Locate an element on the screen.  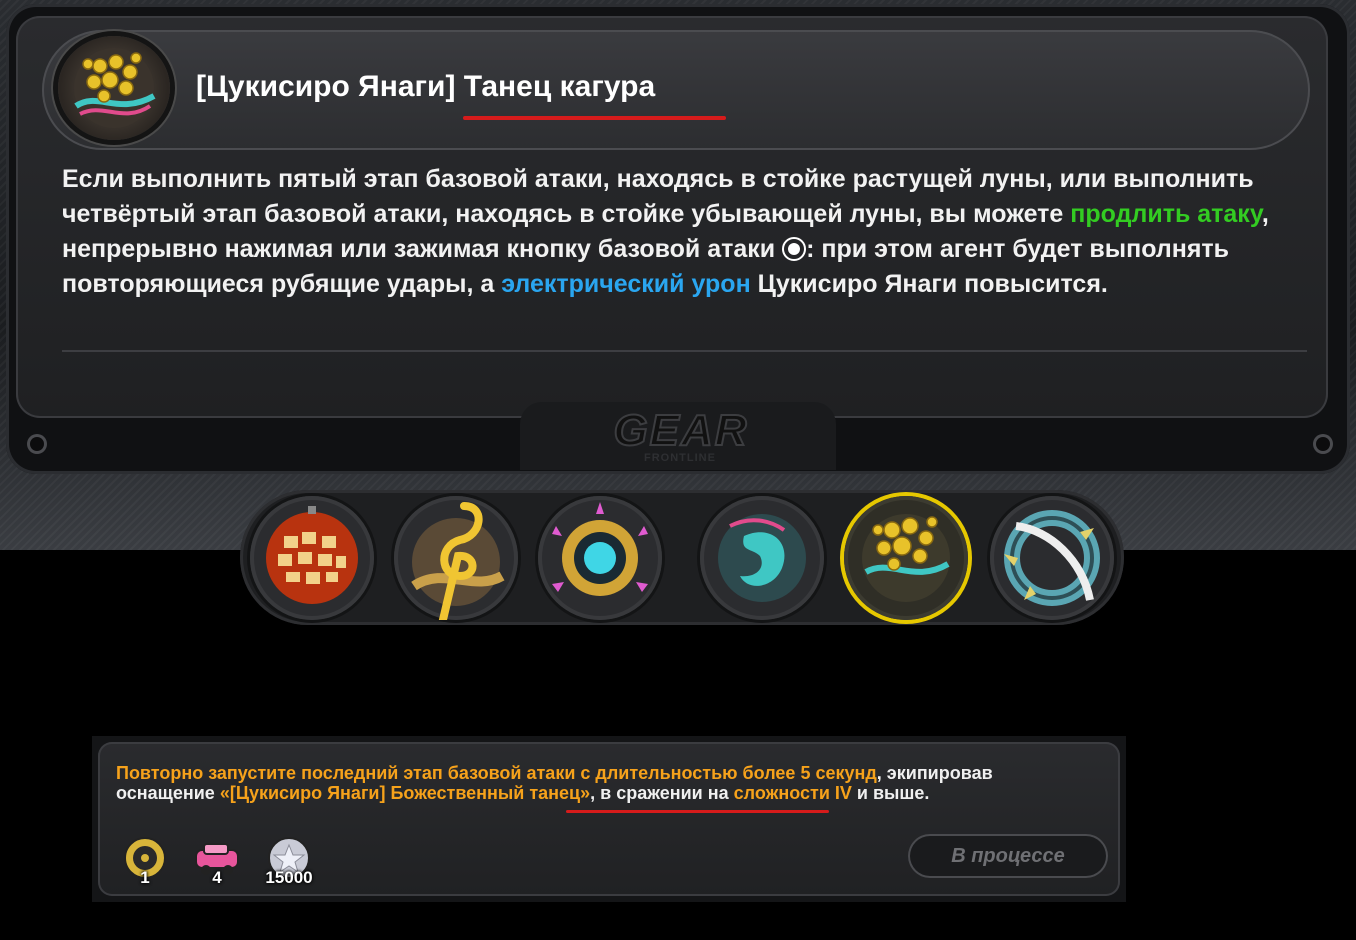
magatama-icon is located at coordinates (762, 558).